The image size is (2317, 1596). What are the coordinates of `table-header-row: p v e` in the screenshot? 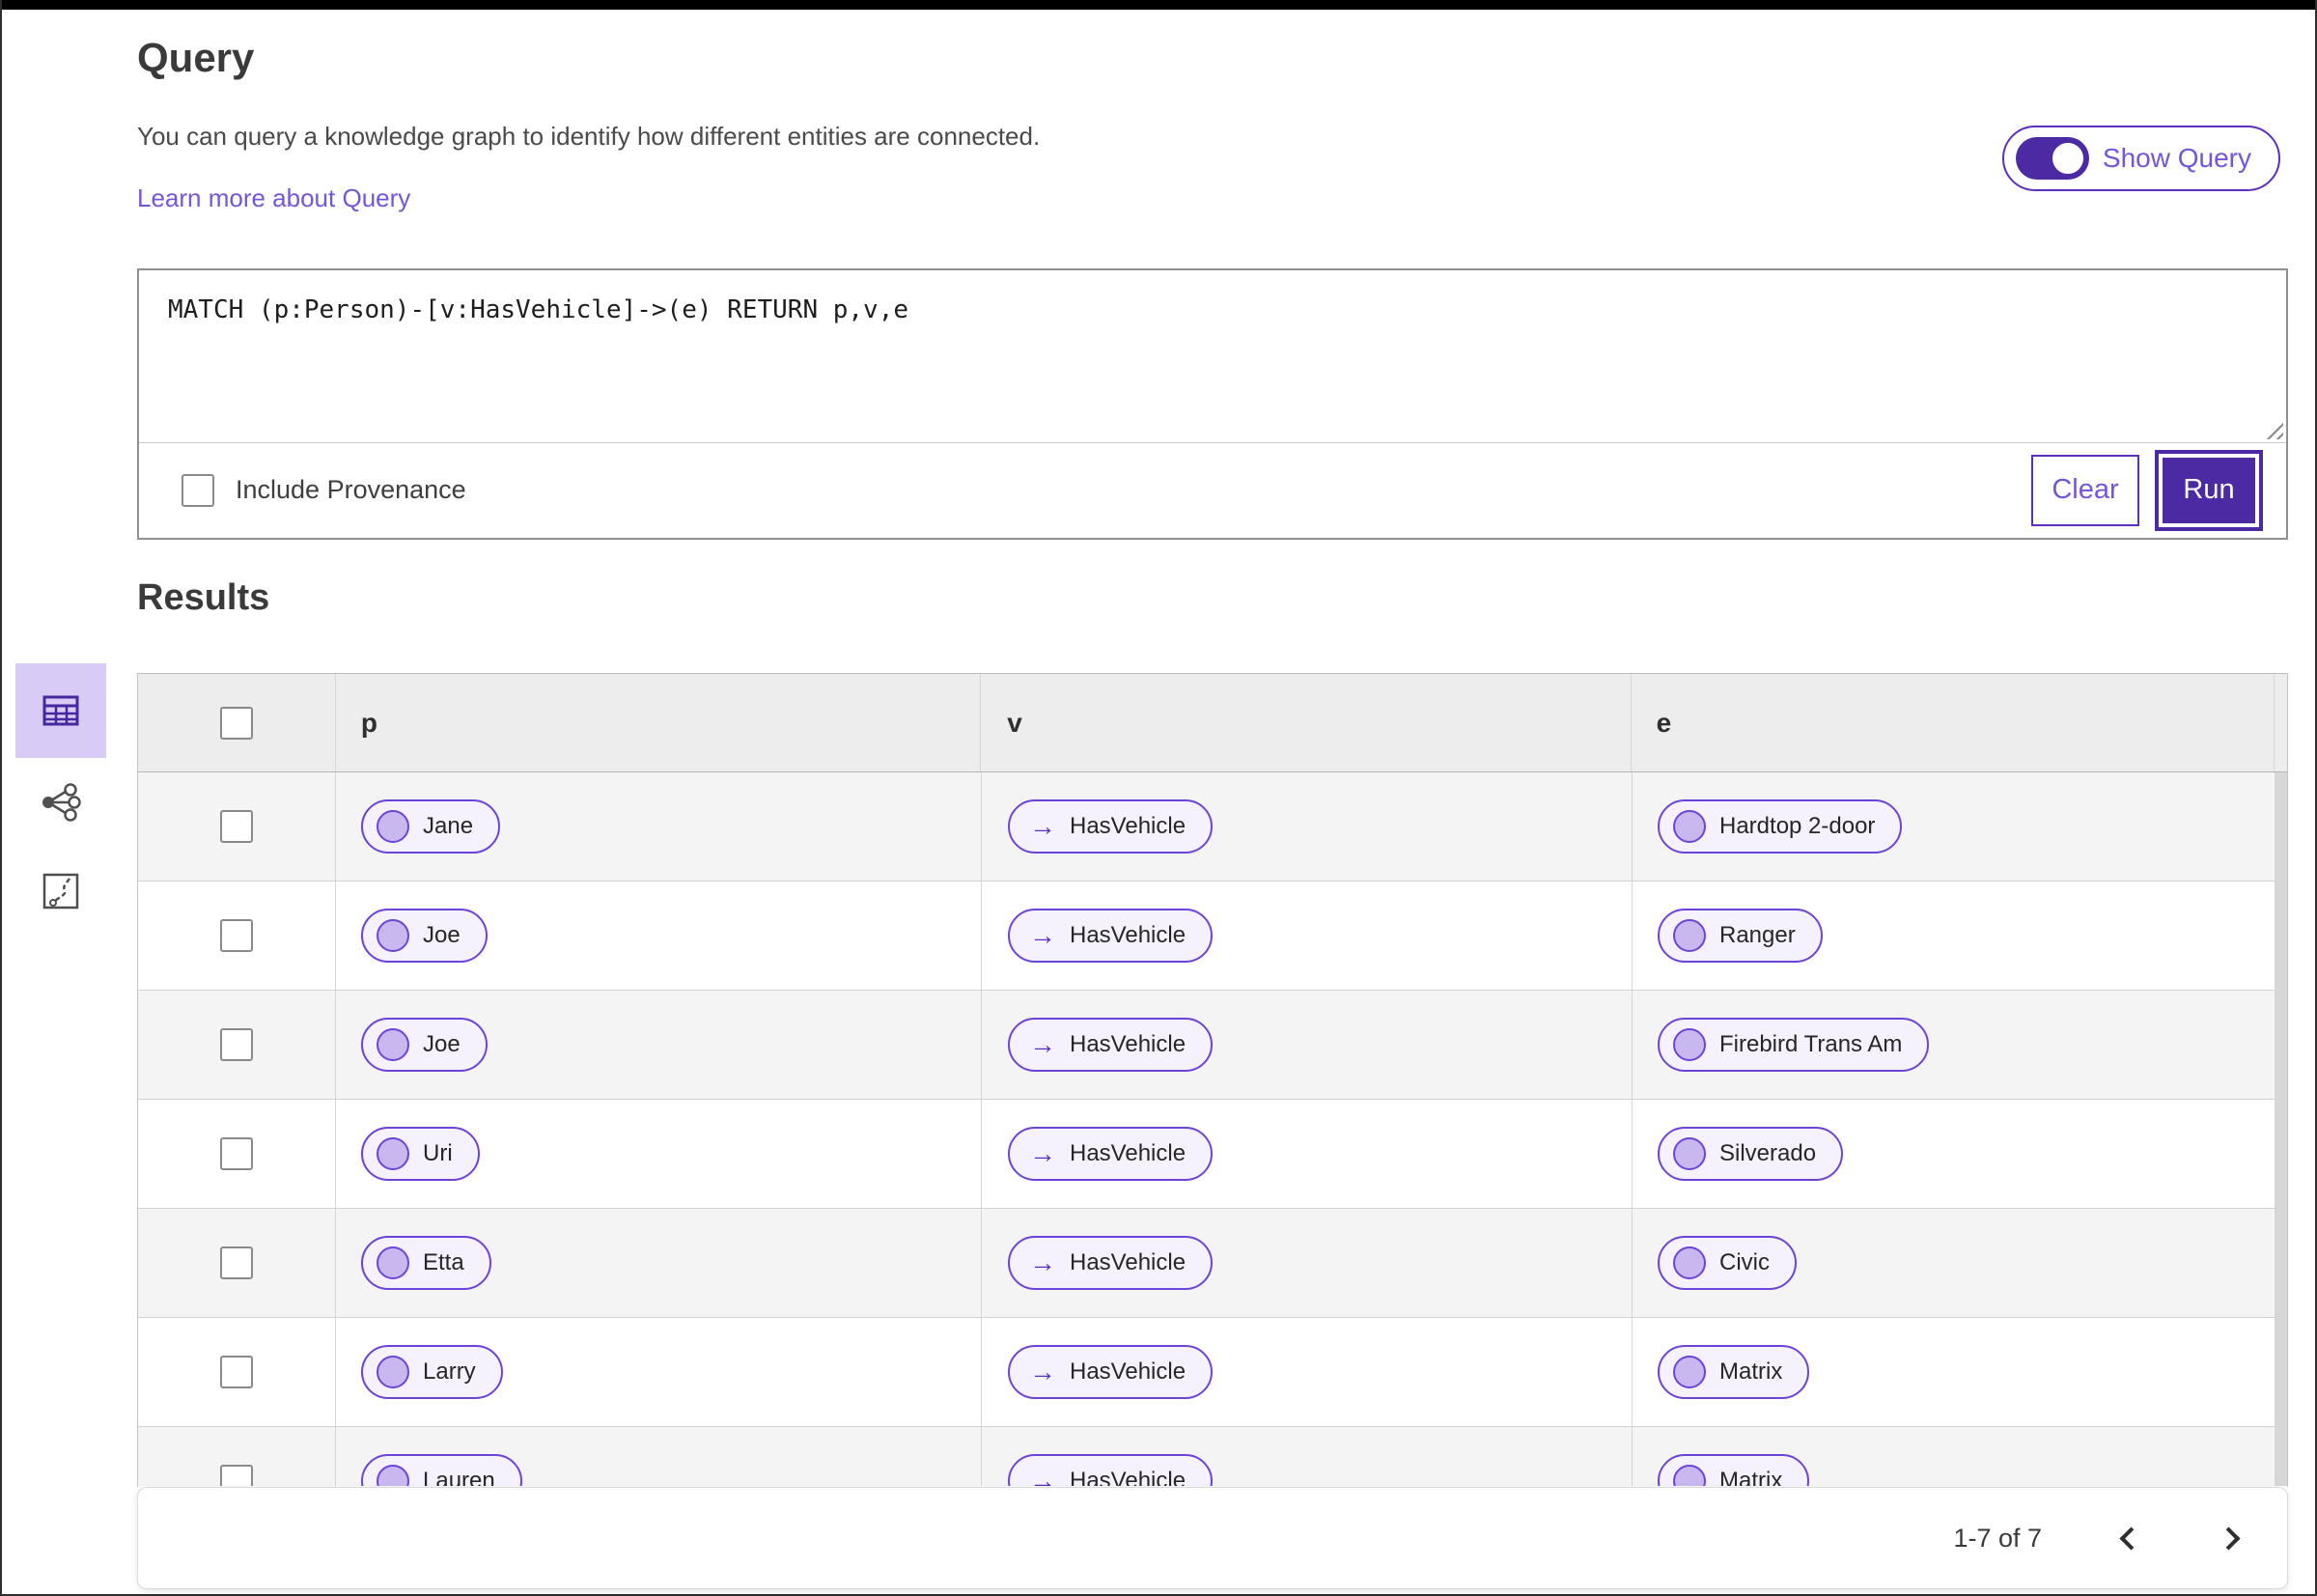 It's located at (1212, 722).